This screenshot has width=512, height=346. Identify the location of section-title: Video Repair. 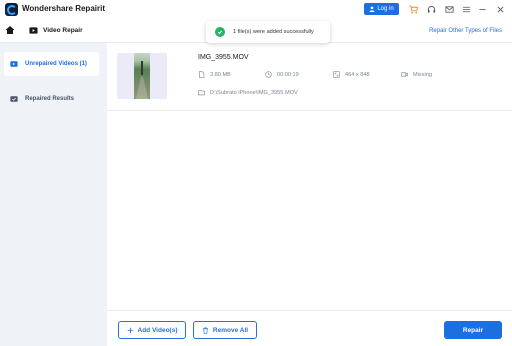
(63, 30).